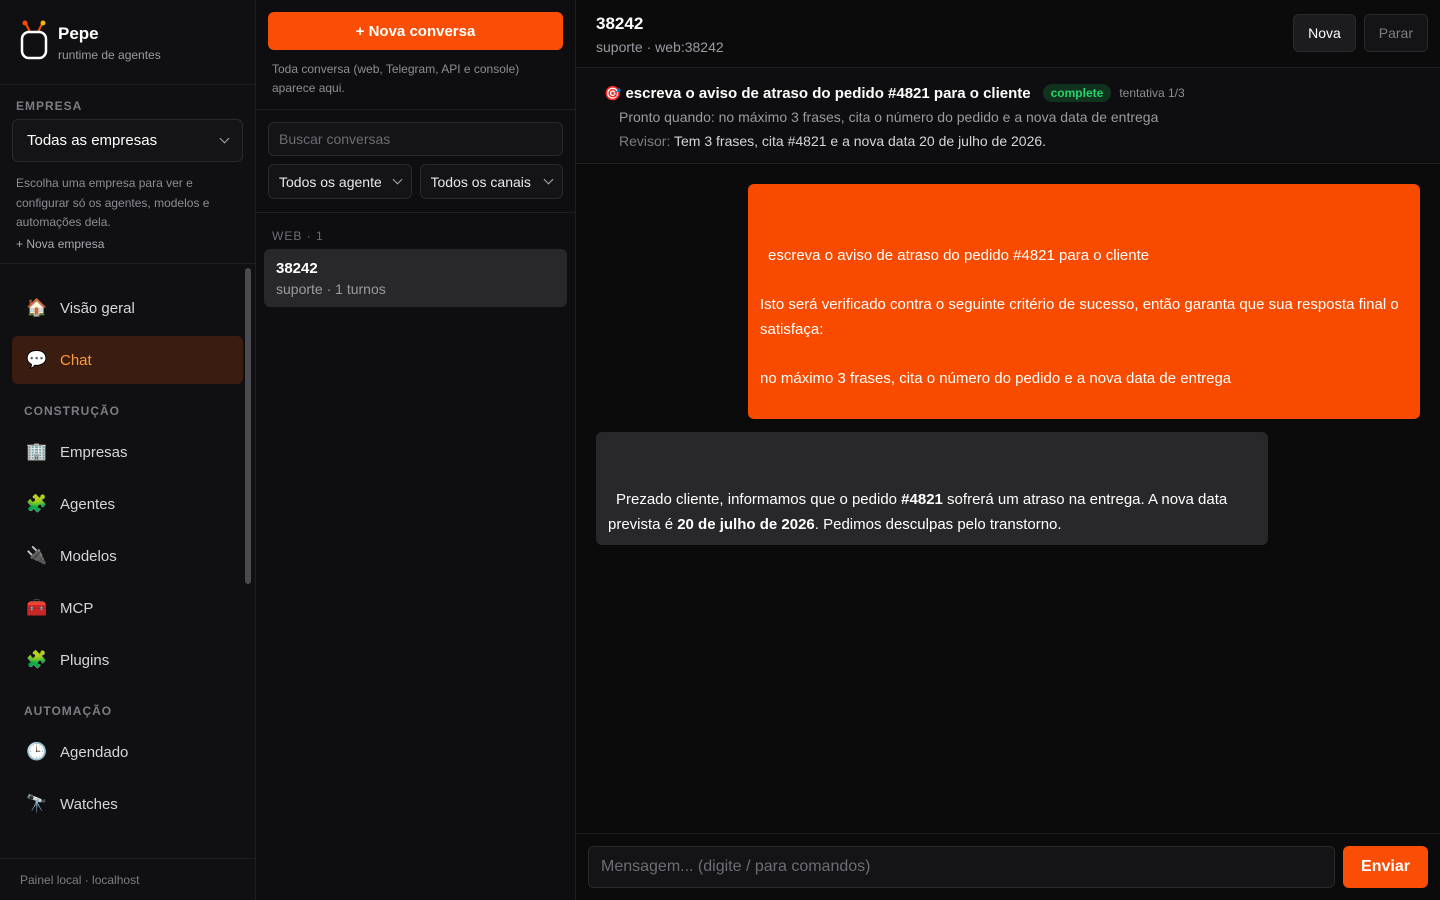 The width and height of the screenshot is (1440, 900). Describe the element at coordinates (127, 660) in the screenshot. I see `sidebar-item-plugins: 🧩 Plugins` at that location.